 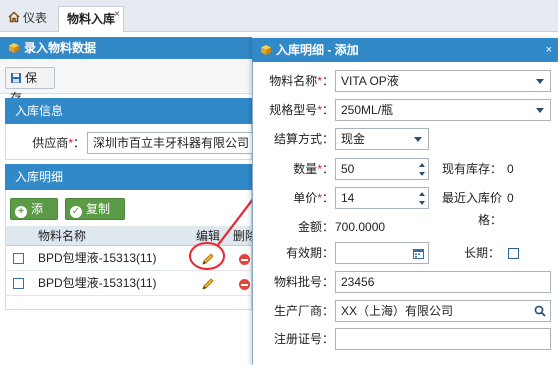 I want to click on tab-receiving: 物料入库 ×, so click(x=91, y=19).